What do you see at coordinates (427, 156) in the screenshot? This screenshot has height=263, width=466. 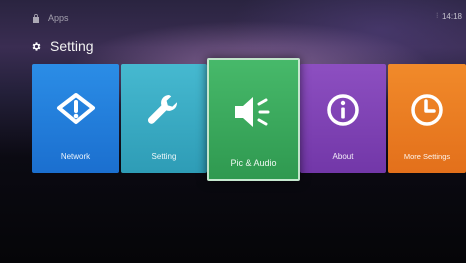 I see `tile-label: More Settings` at bounding box center [427, 156].